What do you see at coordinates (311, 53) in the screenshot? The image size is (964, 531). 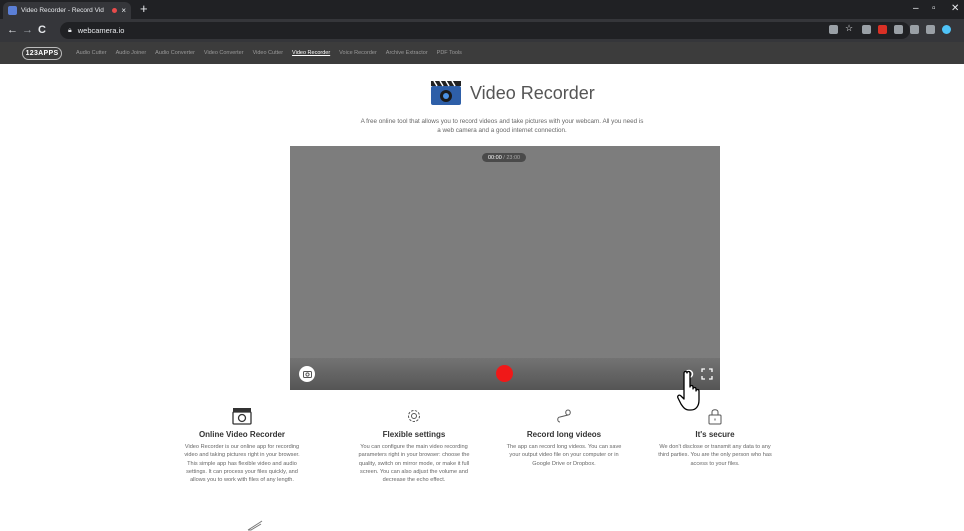 I see `nav-video-recorder: Video Recorder` at bounding box center [311, 53].